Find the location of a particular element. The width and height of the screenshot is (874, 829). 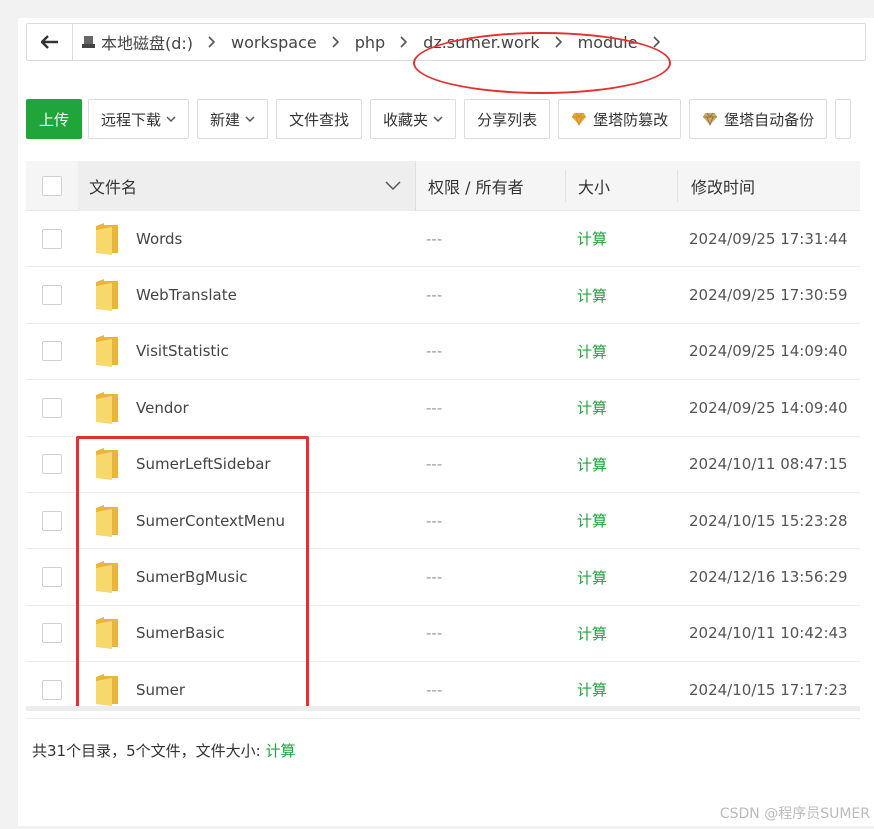

upload-button: 上传 is located at coordinates (54, 119).